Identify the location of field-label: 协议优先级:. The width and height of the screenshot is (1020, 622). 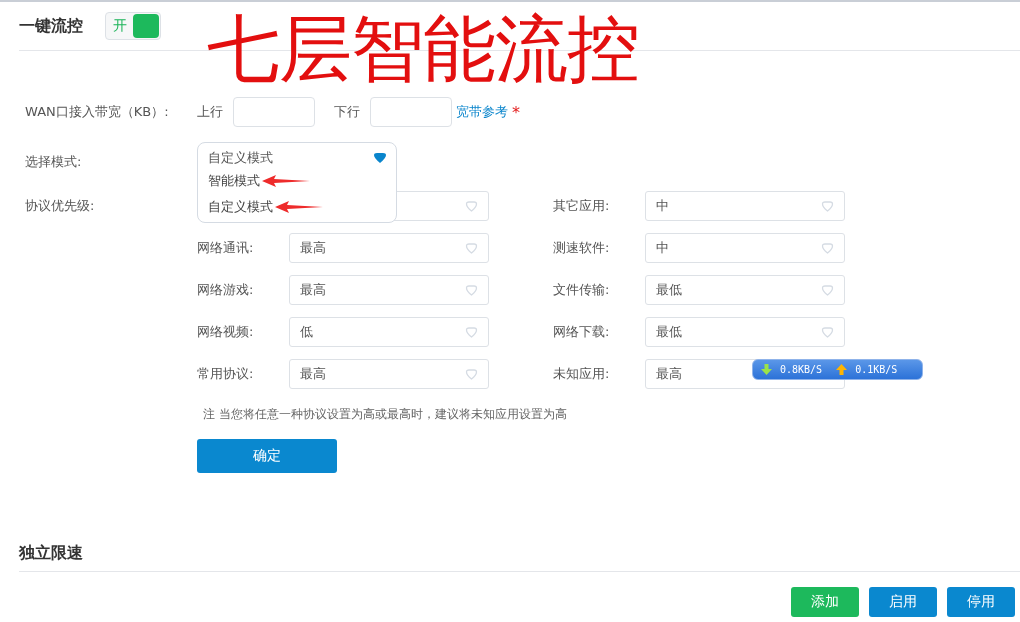
(60, 206).